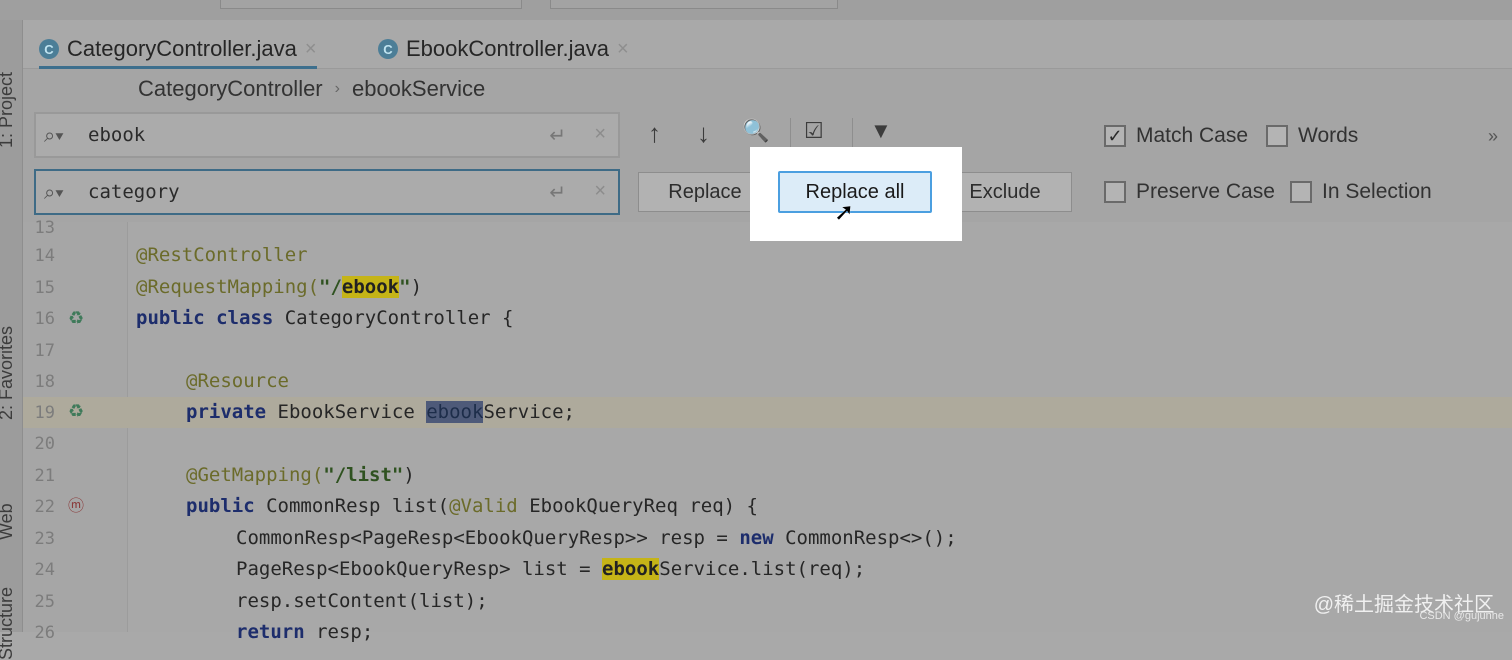  What do you see at coordinates (44, 633) in the screenshot?
I see `line-number: 26` at bounding box center [44, 633].